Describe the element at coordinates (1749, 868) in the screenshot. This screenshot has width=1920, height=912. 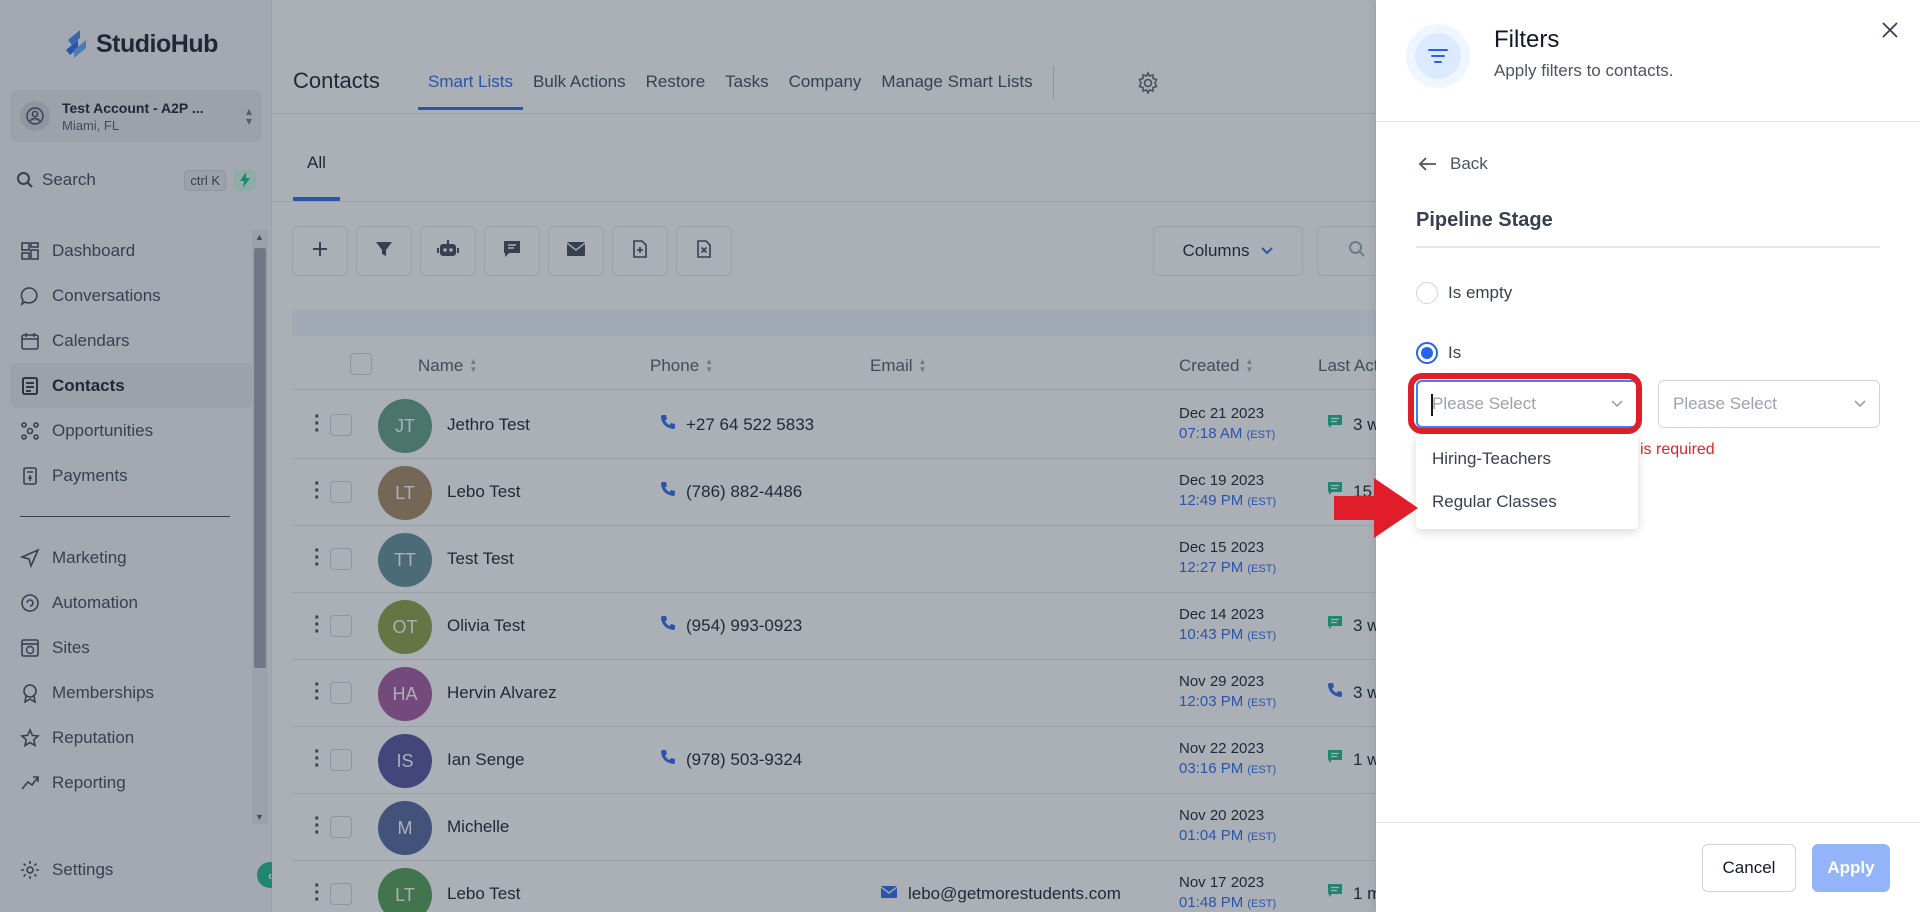
I see `cancel-button: Cancel` at that location.